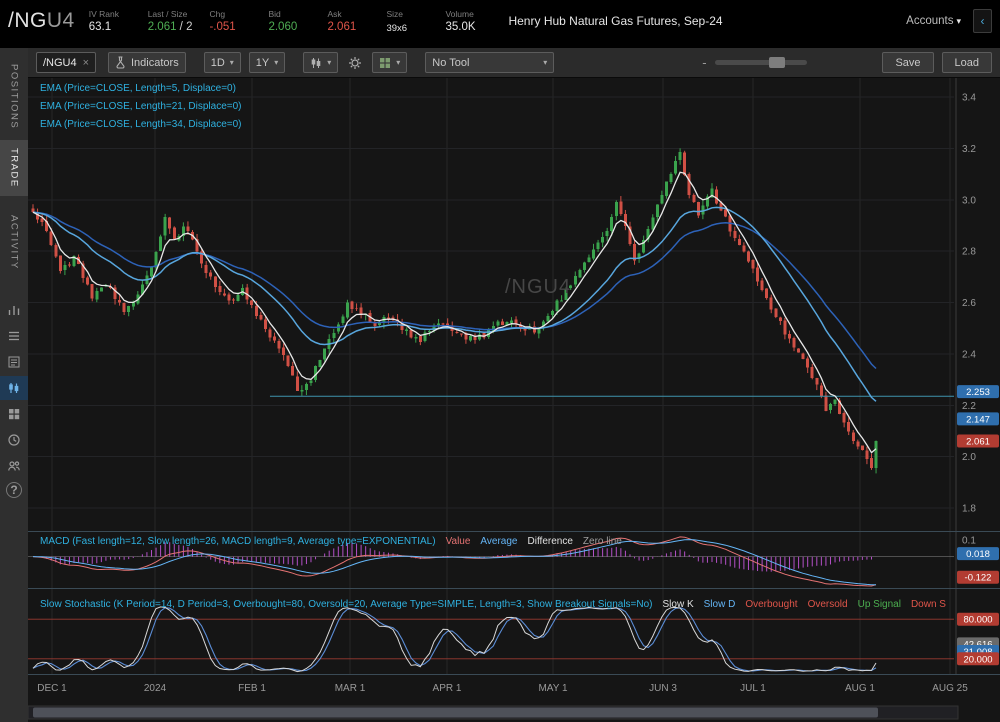 Image resolution: width=1000 pixels, height=722 pixels. What do you see at coordinates (969, 354) in the screenshot?
I see `svg-text: 2.4` at bounding box center [969, 354].